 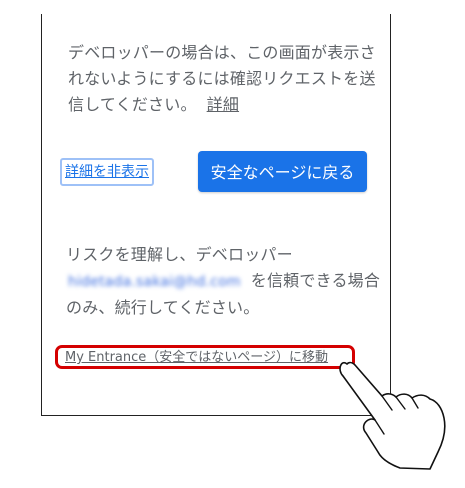 What do you see at coordinates (107, 172) in the screenshot?
I see `hide-details-link: 詳細を非表示` at bounding box center [107, 172].